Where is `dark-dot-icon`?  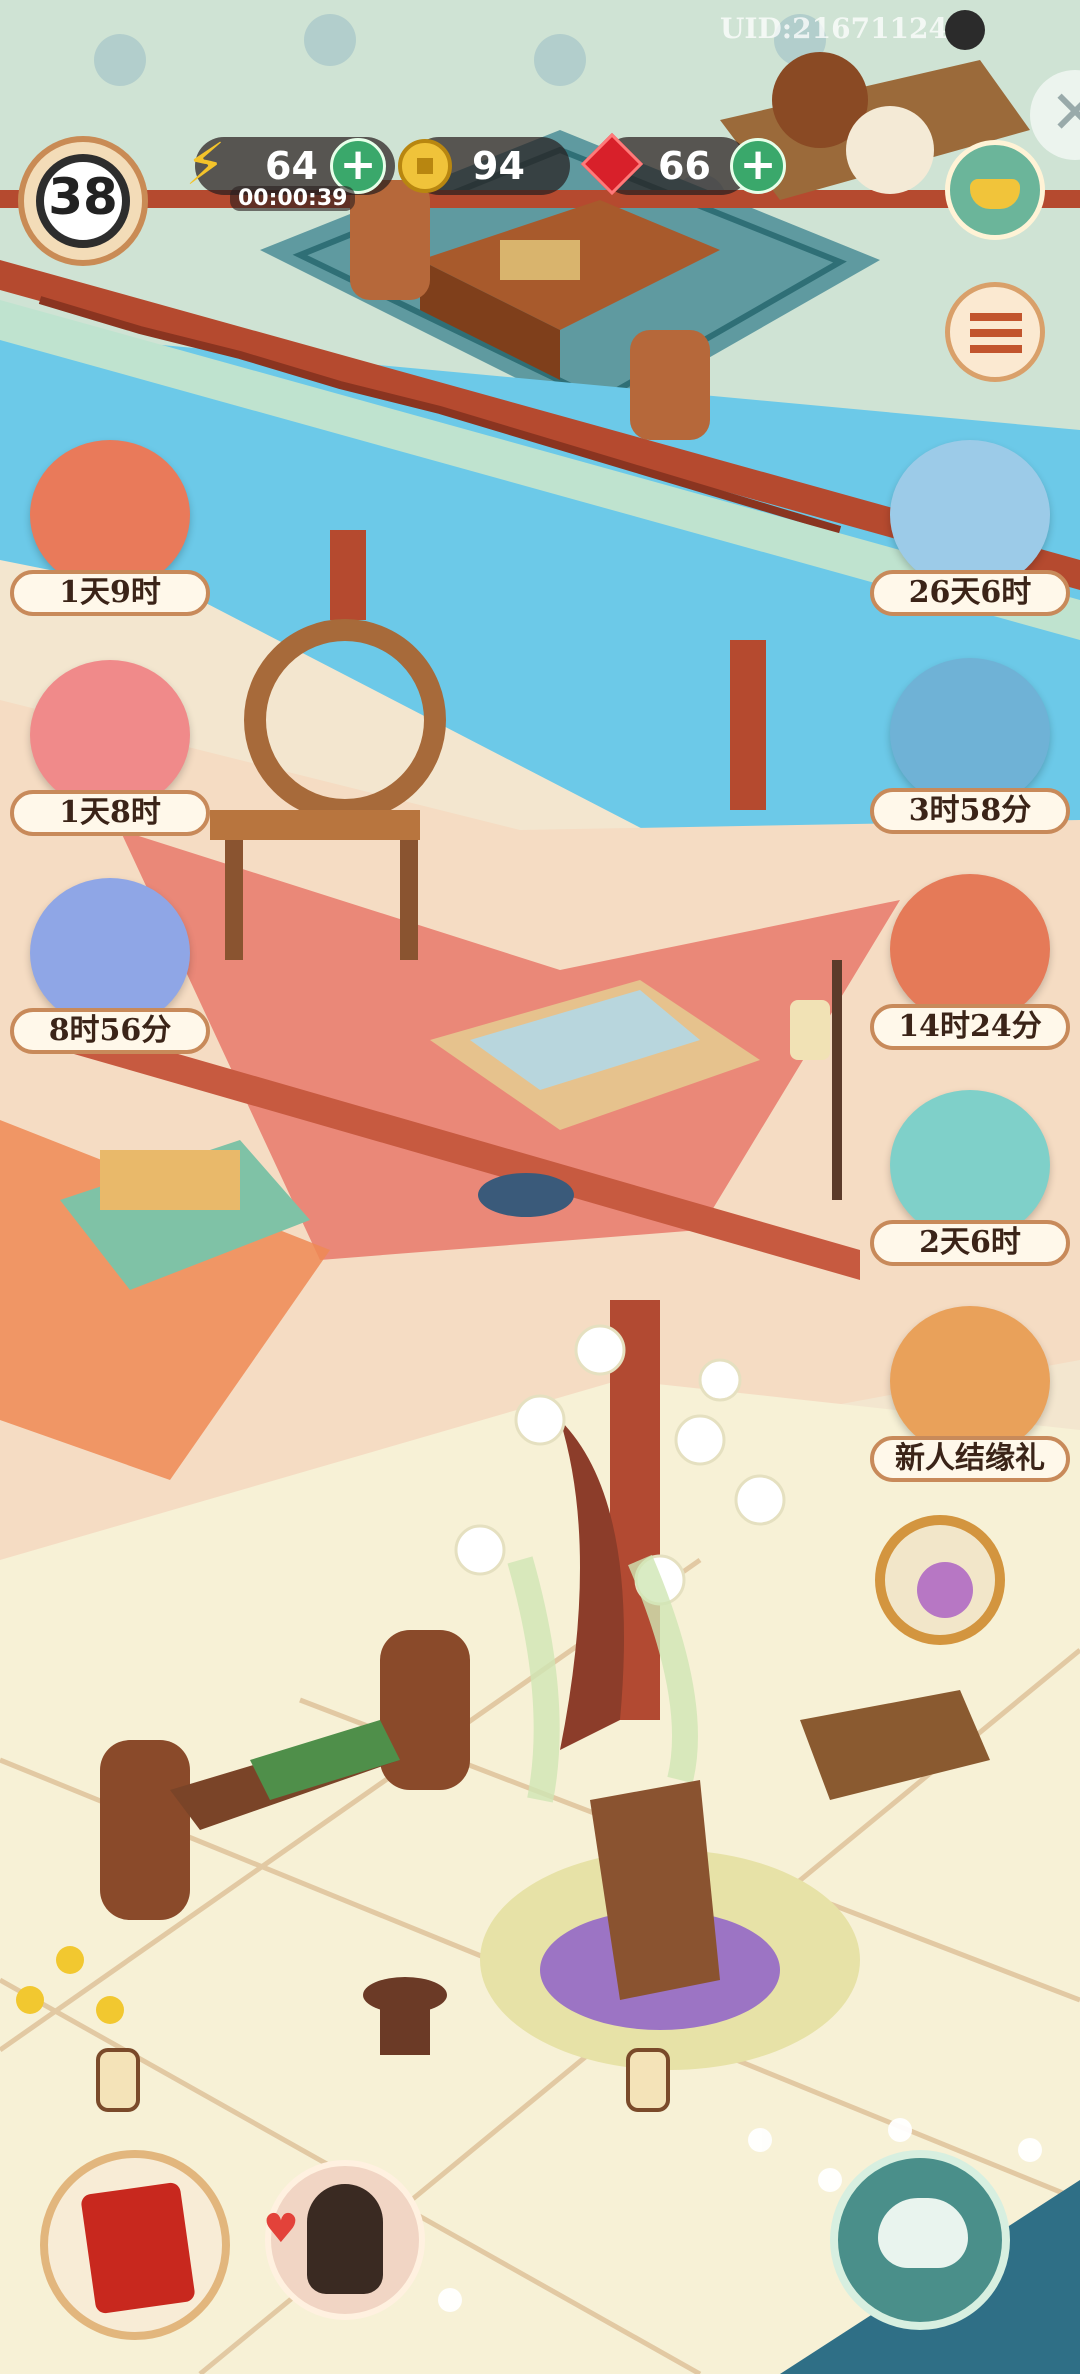
dark-dot-icon is located at coordinates (965, 30).